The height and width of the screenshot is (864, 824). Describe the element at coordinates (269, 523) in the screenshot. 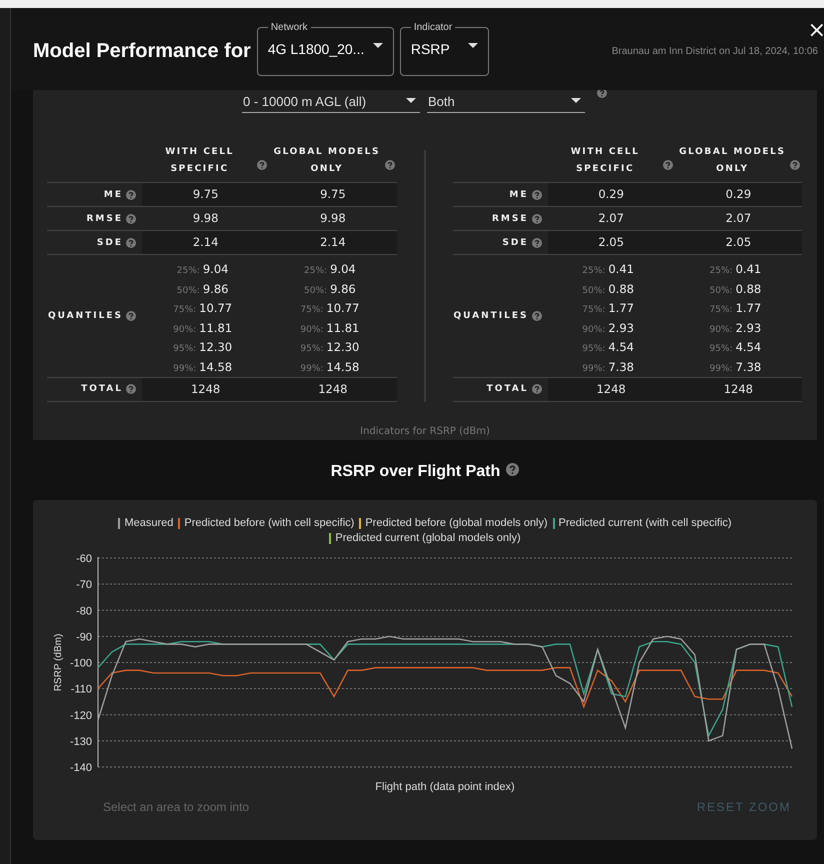

I see `legend-label: Predicted before (with cell specific)` at that location.